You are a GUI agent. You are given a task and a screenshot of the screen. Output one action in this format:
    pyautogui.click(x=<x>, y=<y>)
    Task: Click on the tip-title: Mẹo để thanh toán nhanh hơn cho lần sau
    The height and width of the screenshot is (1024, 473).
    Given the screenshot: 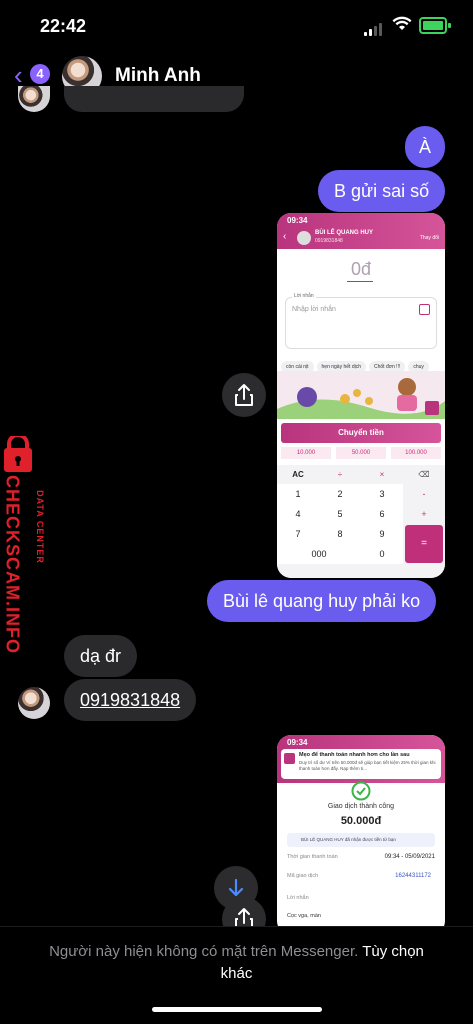 What is the action you would take?
    pyautogui.click(x=354, y=755)
    